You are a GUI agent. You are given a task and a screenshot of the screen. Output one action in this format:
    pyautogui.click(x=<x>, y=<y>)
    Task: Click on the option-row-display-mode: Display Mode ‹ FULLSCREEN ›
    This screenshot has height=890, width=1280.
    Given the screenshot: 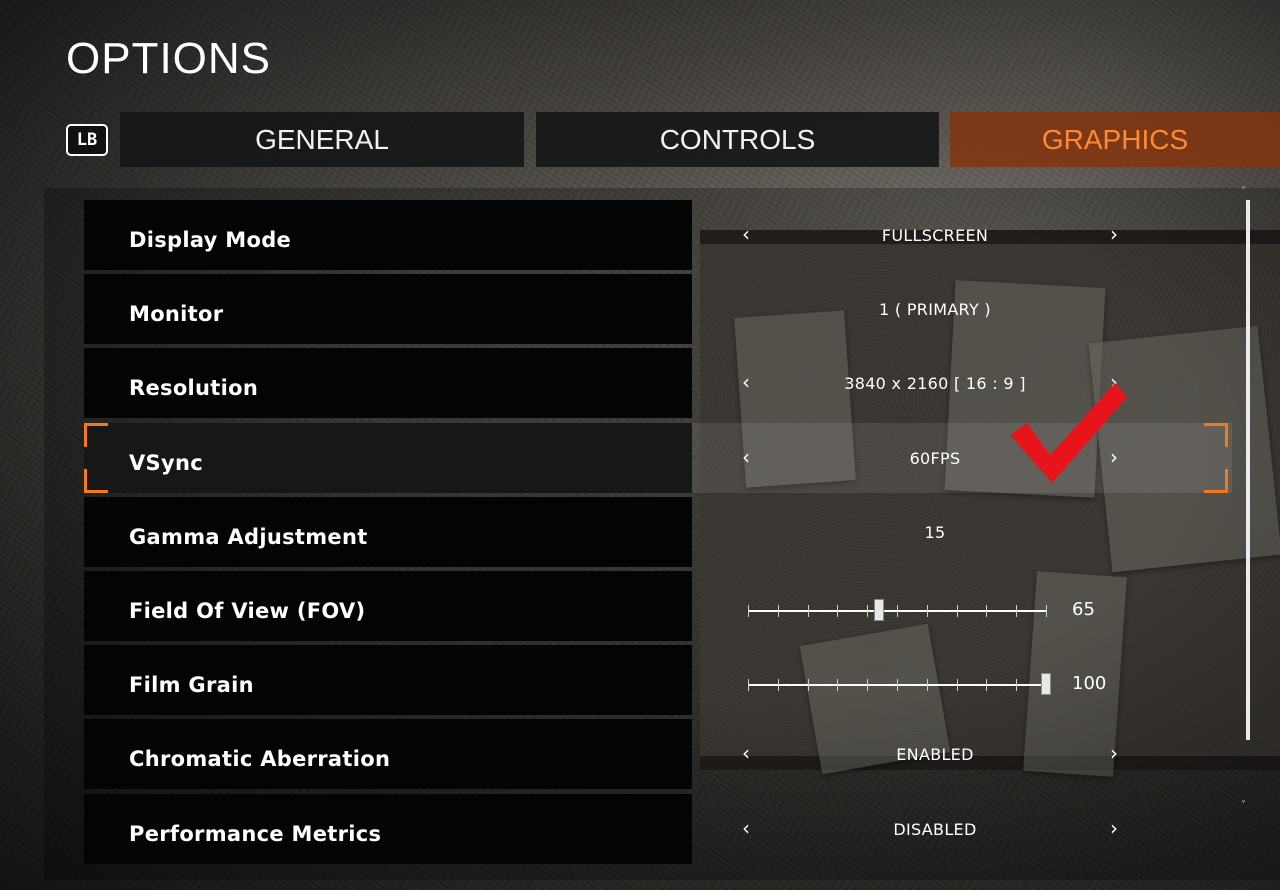 What is the action you would take?
    pyautogui.click(x=659, y=235)
    